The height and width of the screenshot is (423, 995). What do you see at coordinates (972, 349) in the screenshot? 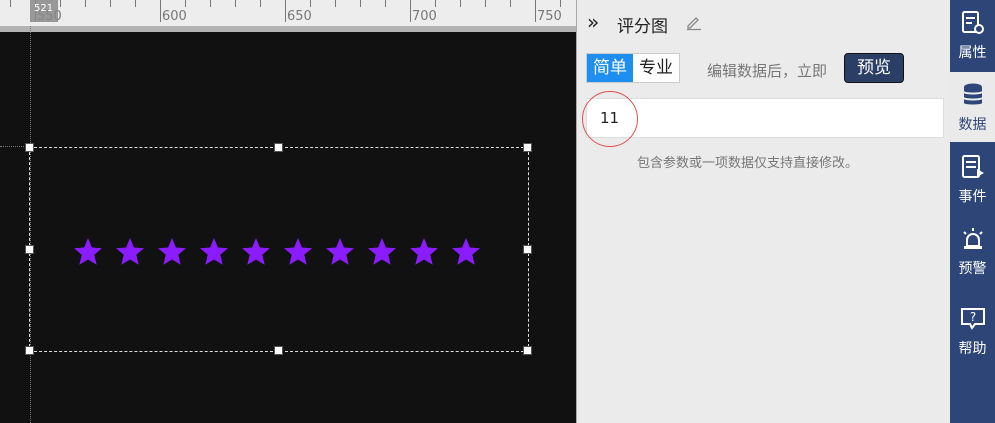
I see `sidebar-item-label: 帮助` at bounding box center [972, 349].